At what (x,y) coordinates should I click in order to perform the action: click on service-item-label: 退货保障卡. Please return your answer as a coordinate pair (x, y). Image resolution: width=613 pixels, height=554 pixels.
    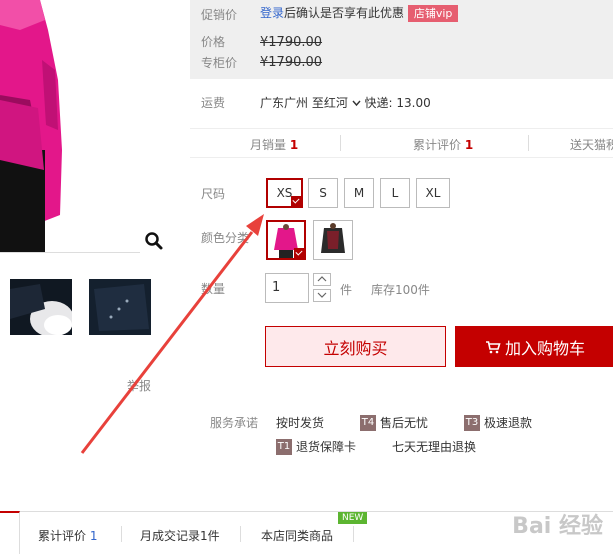
    Looking at the image, I should click on (326, 447).